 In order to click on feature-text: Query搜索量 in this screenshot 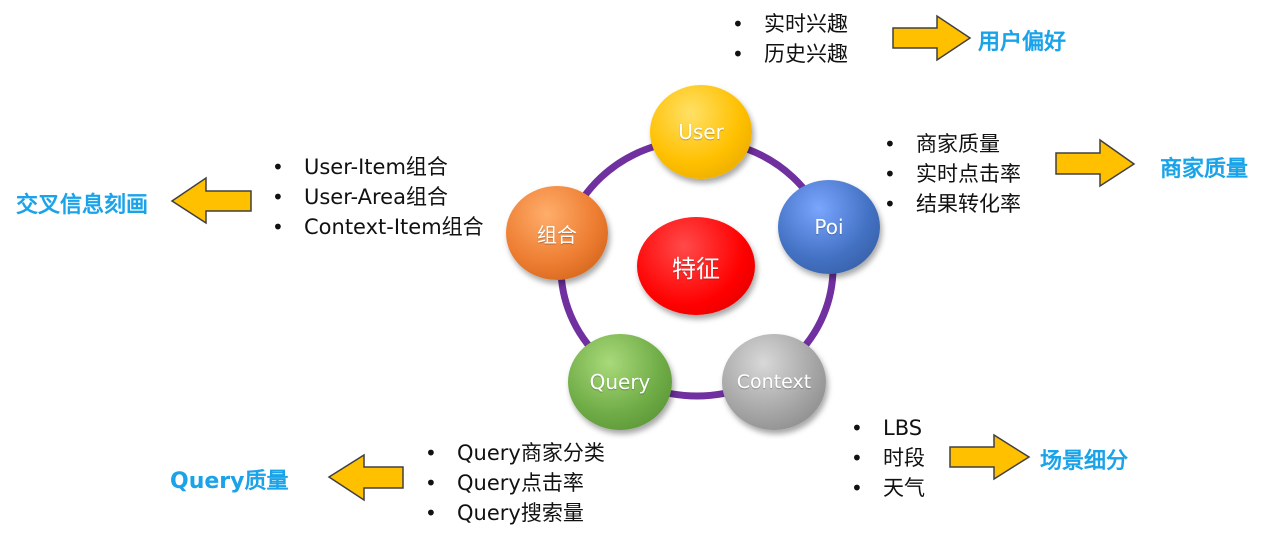, I will do `click(520, 513)`.